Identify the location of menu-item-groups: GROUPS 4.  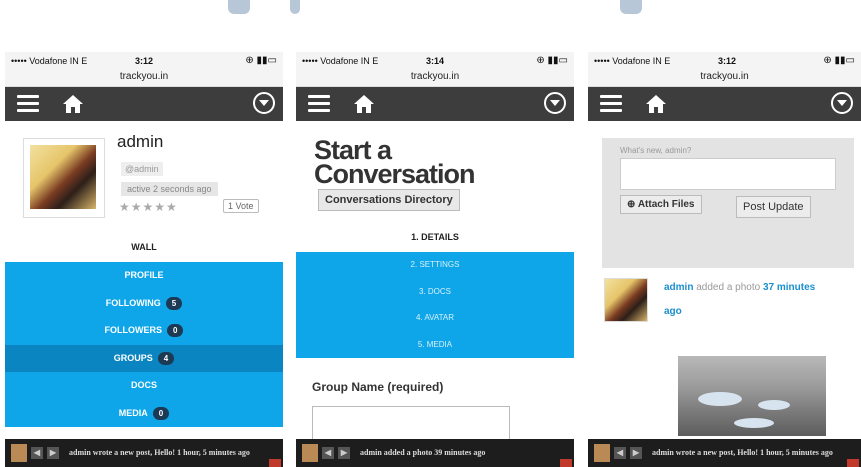
(144, 358).